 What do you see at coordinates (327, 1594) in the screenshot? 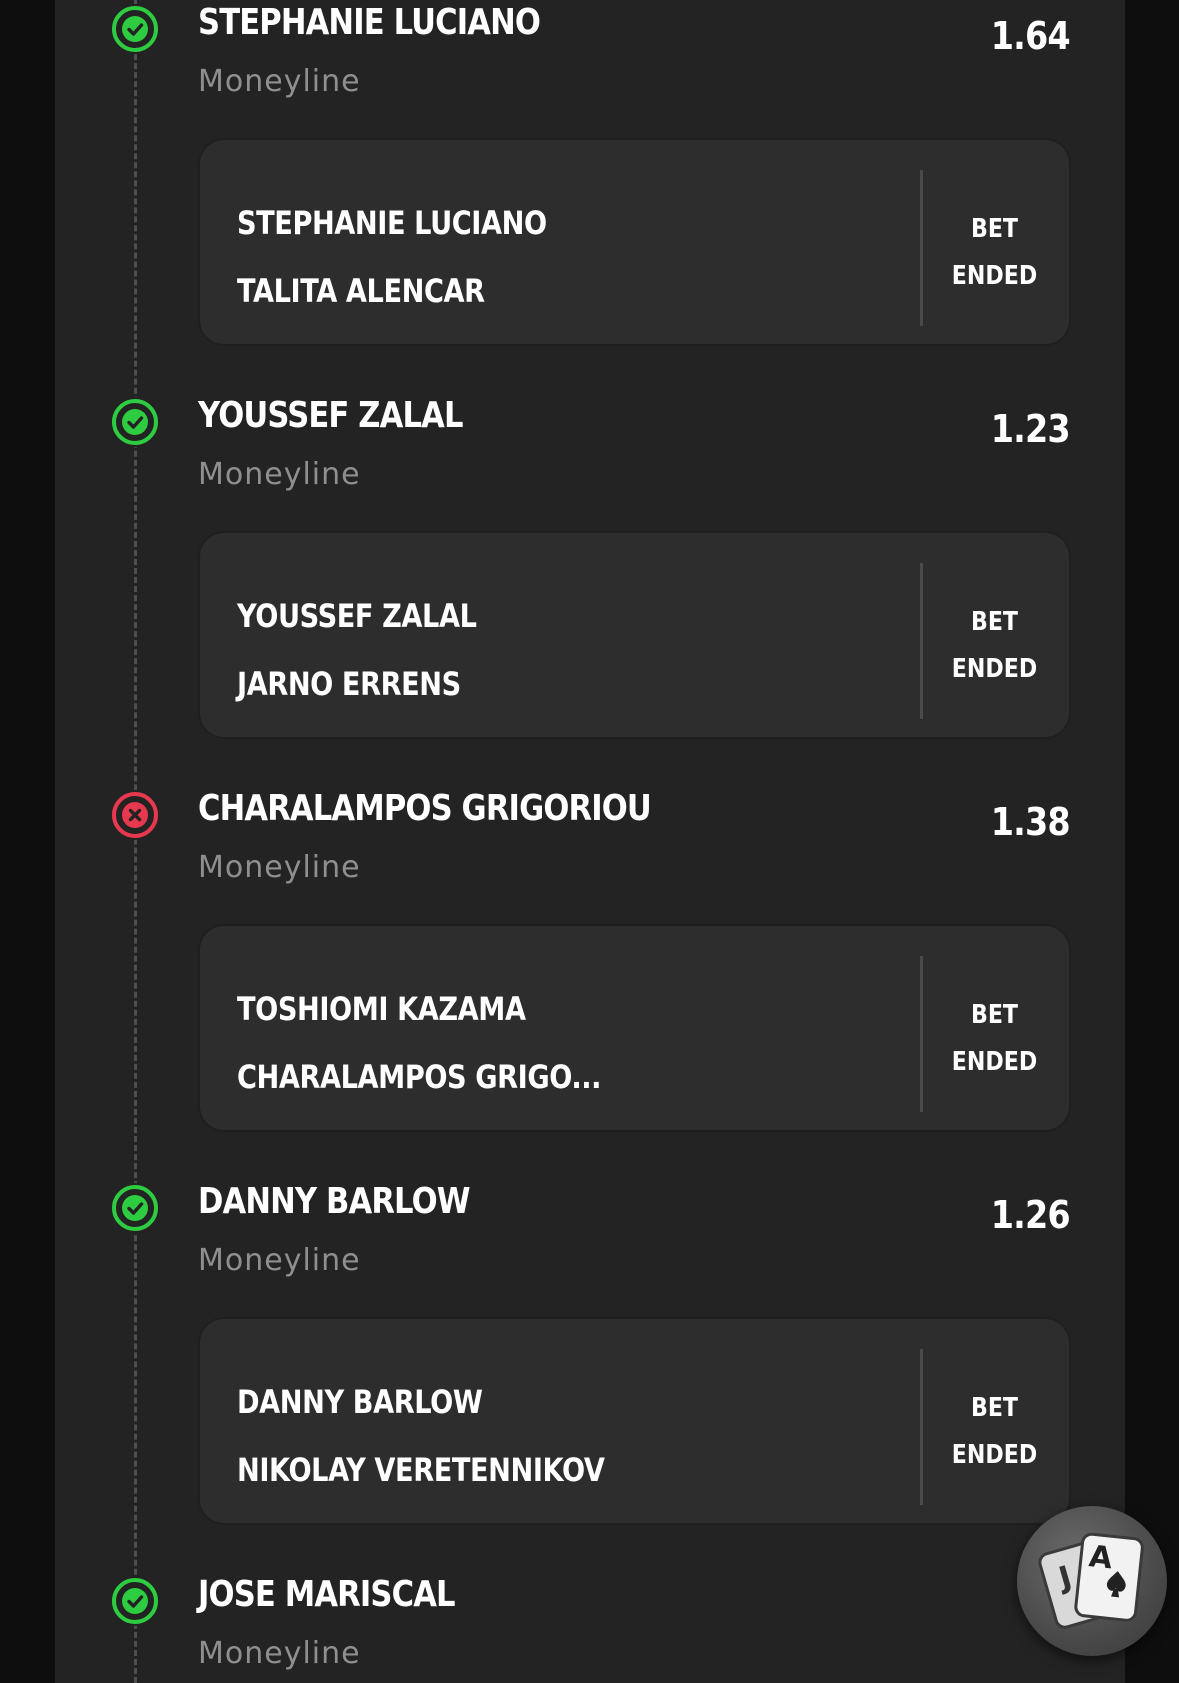
I see `pick-name: JOSE MARISCAL` at bounding box center [327, 1594].